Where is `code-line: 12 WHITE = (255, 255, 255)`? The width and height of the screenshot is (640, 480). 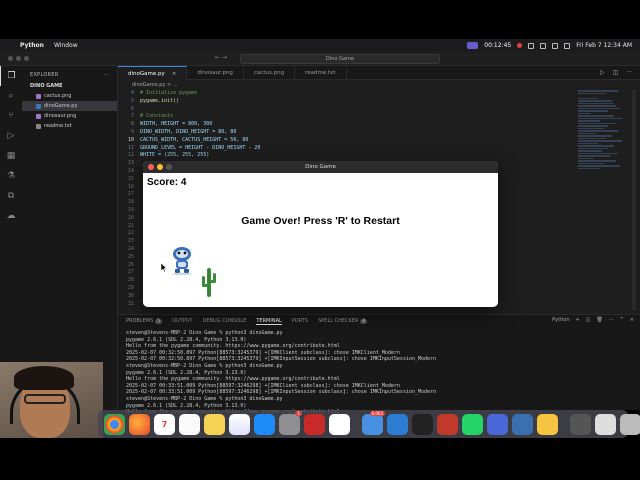
code-line: 12 WHITE = (255, 255, 255) is located at coordinates (343, 156).